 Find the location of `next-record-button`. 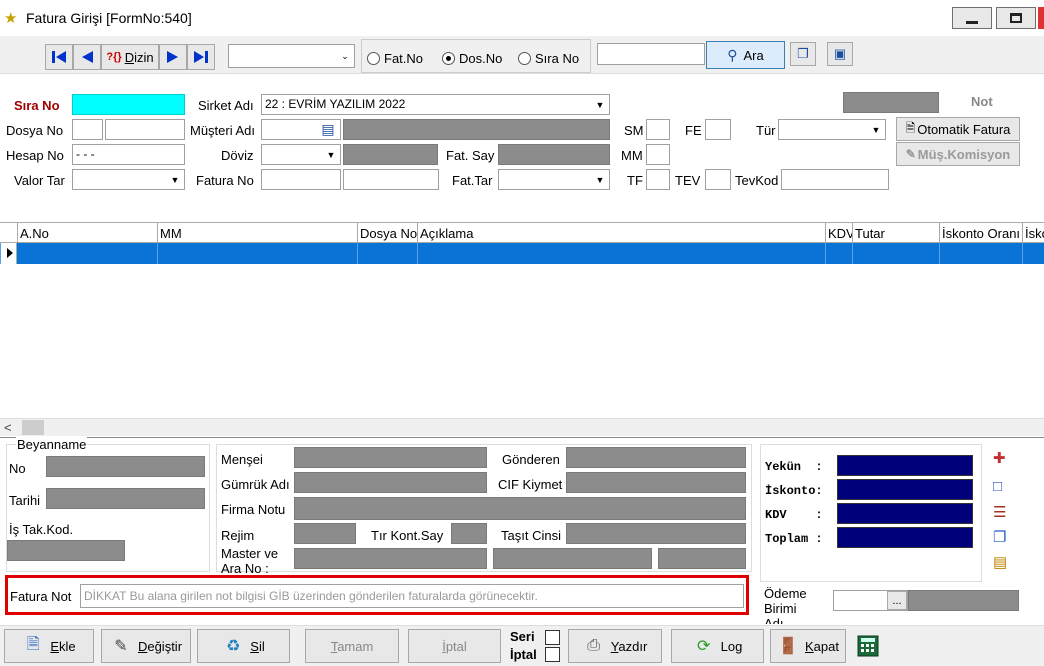

next-record-button is located at coordinates (173, 57).